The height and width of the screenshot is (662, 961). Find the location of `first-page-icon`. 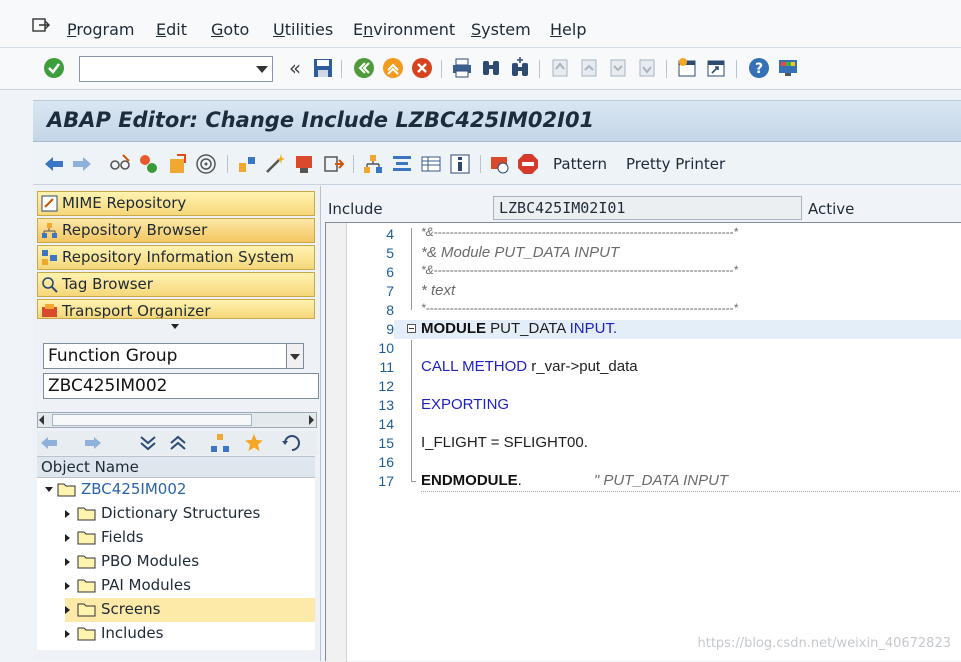

first-page-icon is located at coordinates (560, 68).